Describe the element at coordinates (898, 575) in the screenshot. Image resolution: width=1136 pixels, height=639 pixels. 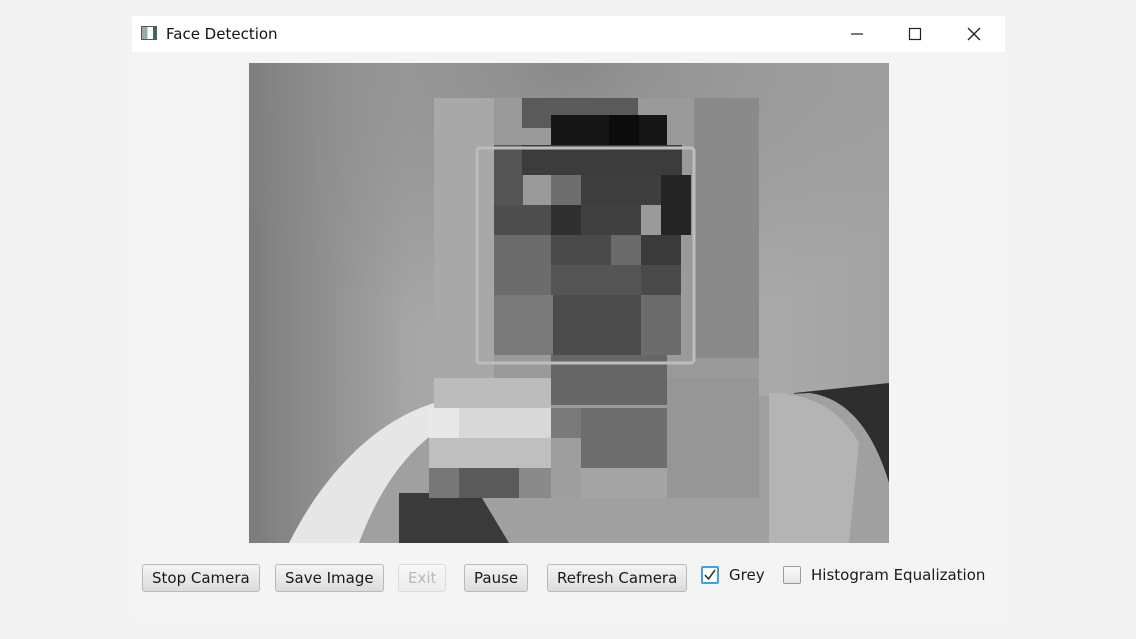
I see `histogram-label: Histogram Equalization` at that location.